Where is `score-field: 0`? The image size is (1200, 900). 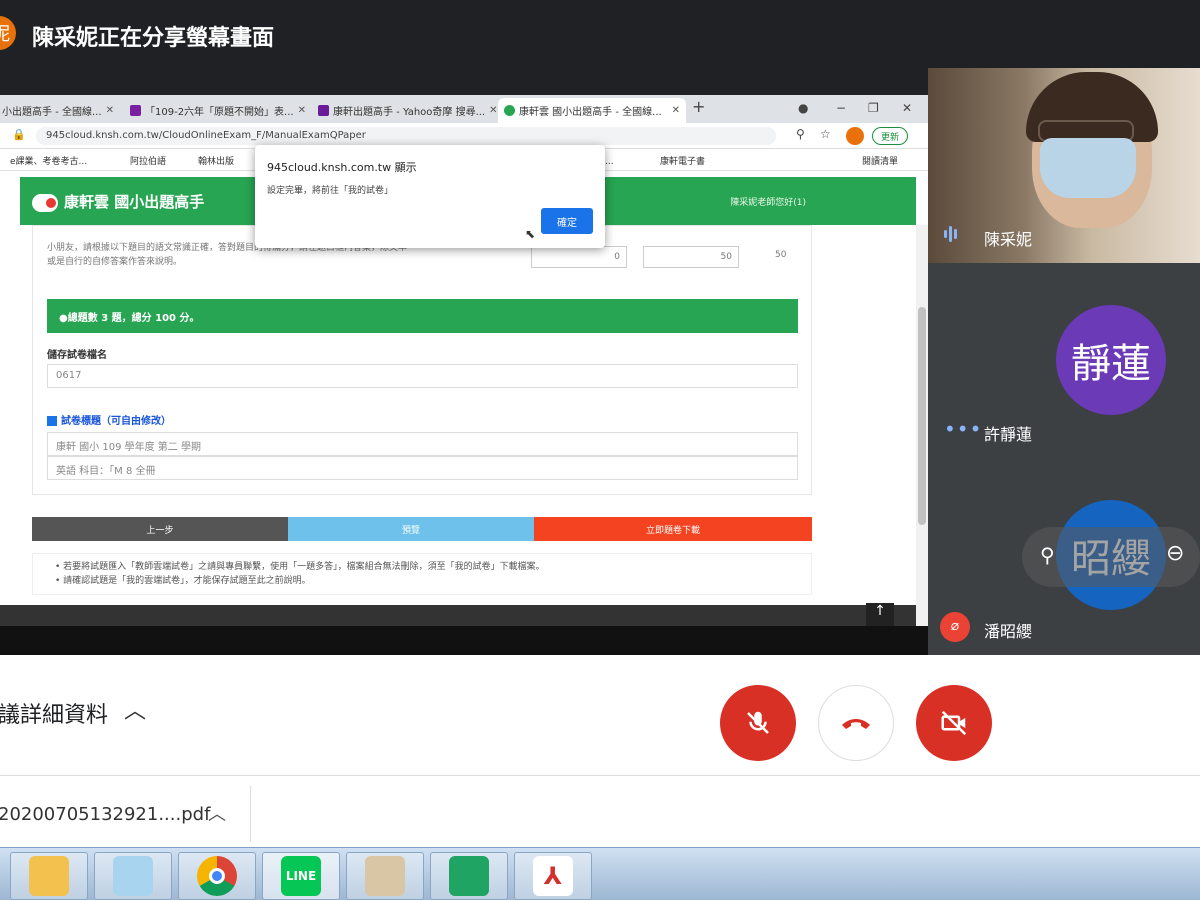
score-field: 0 is located at coordinates (579, 257).